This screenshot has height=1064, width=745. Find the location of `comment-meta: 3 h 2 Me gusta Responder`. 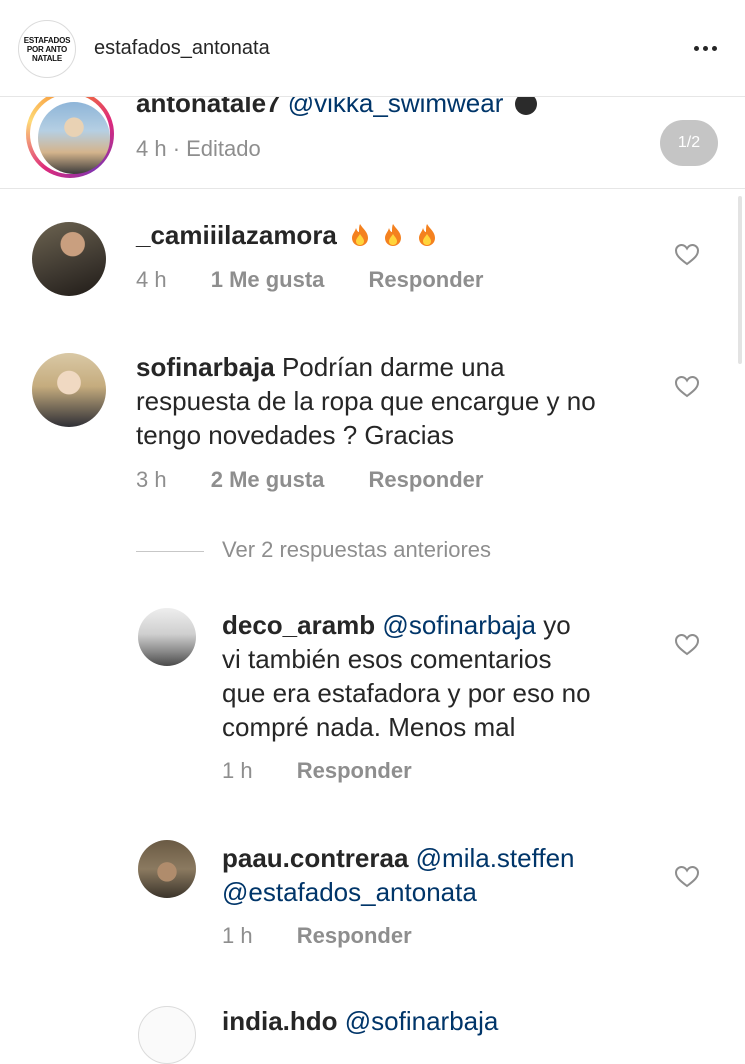

comment-meta: 3 h 2 Me gusta Responder is located at coordinates (309, 480).